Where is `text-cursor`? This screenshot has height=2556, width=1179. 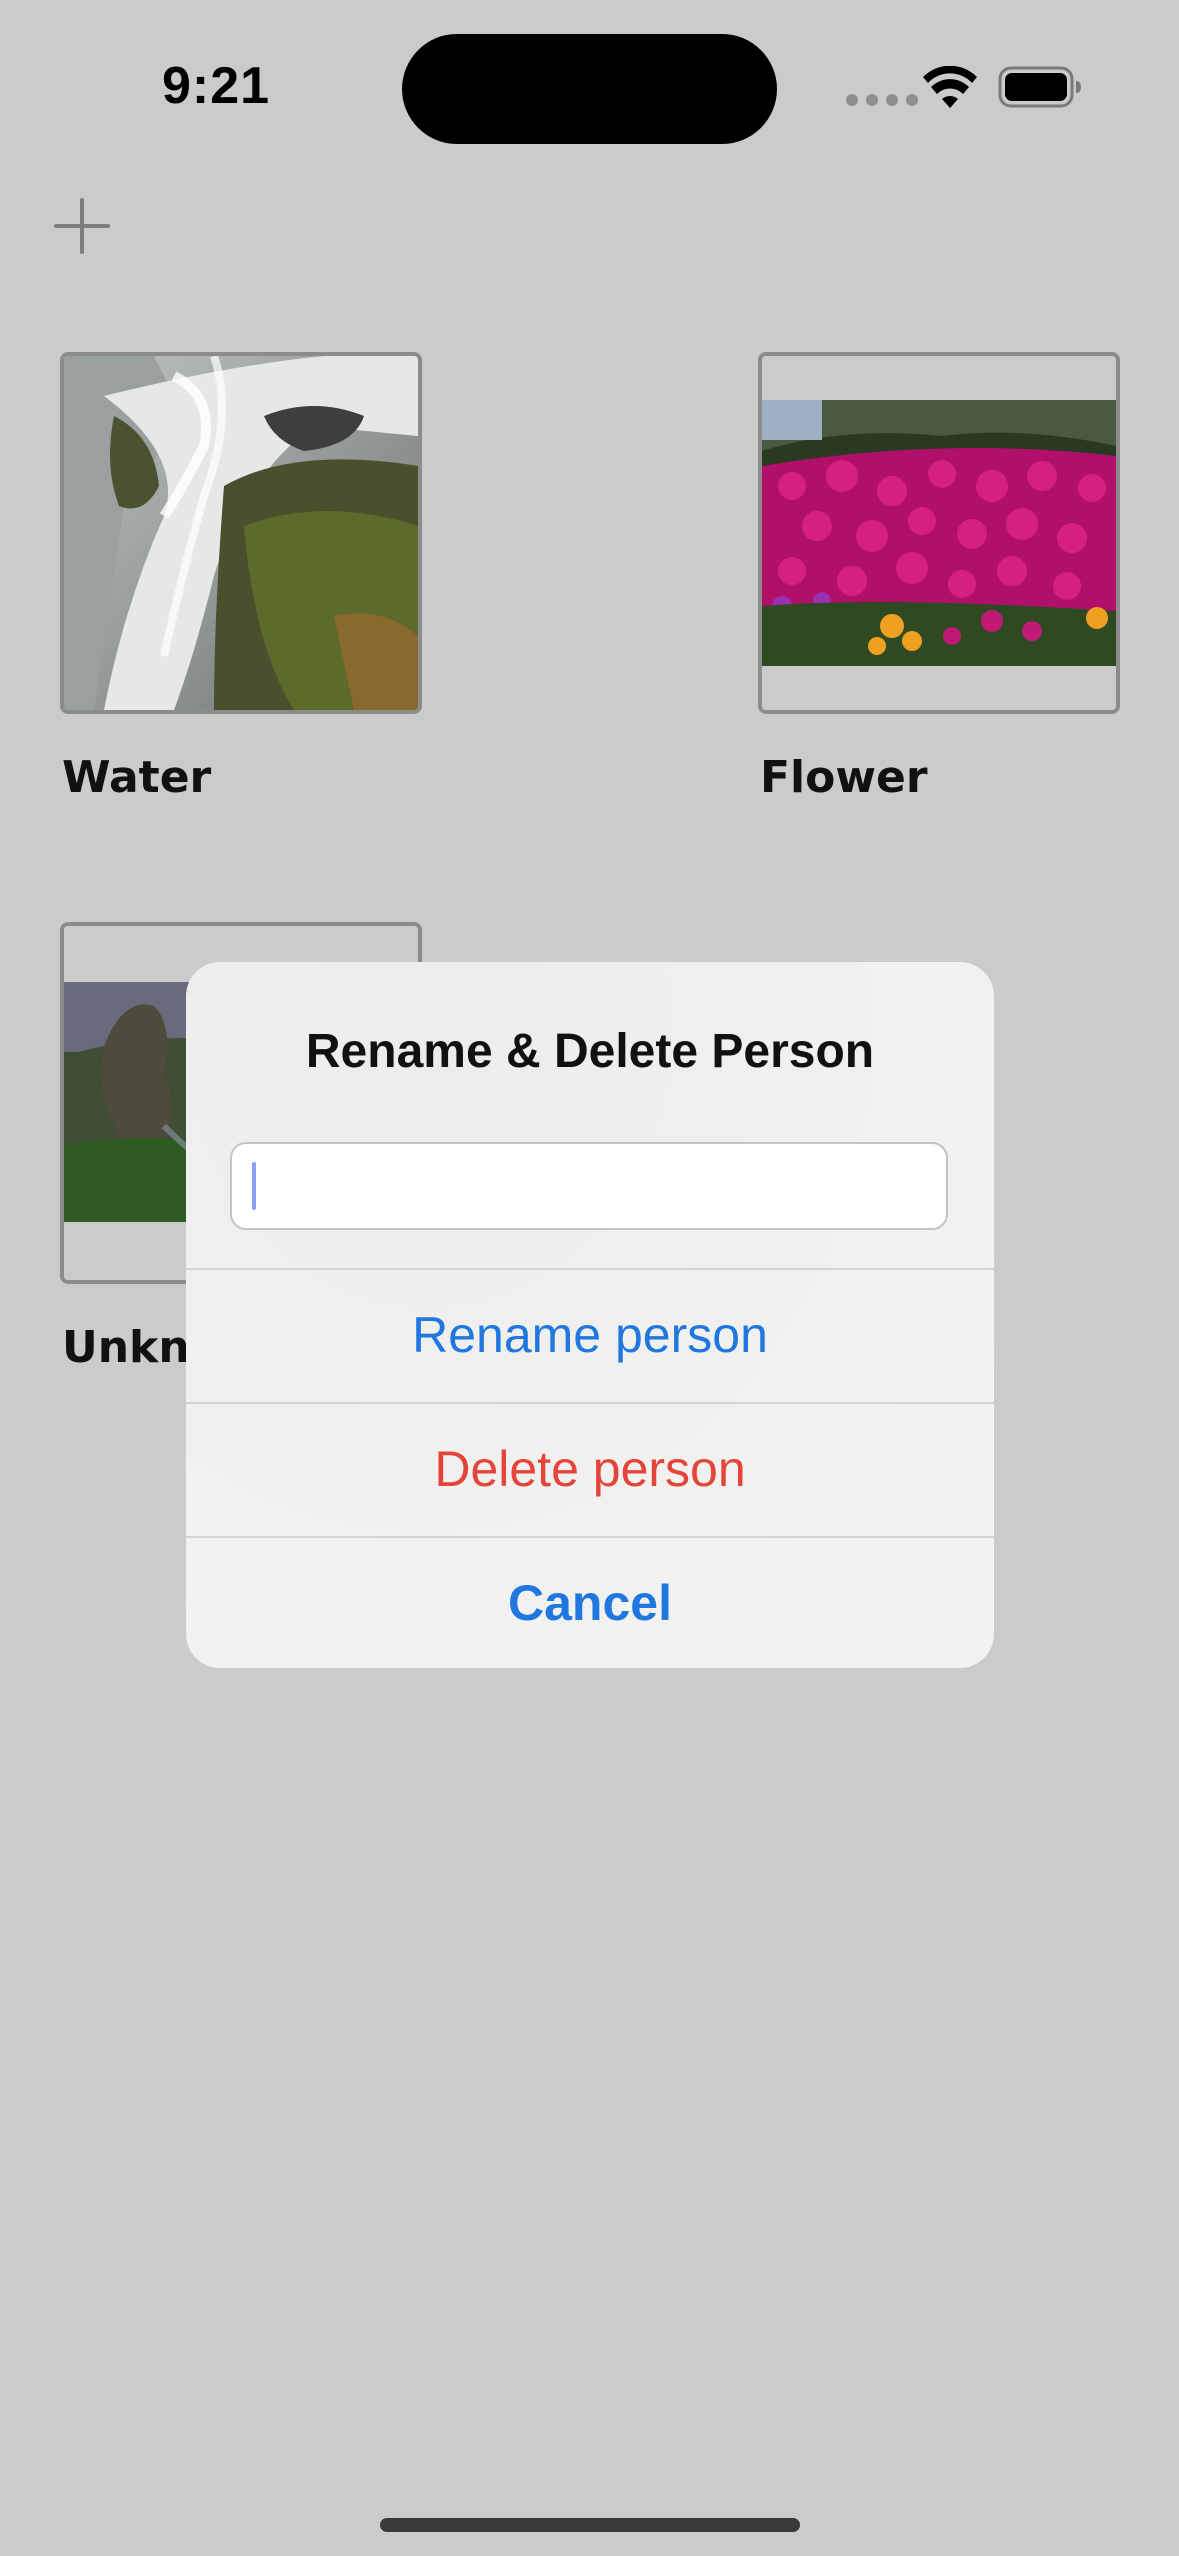
text-cursor is located at coordinates (254, 1186).